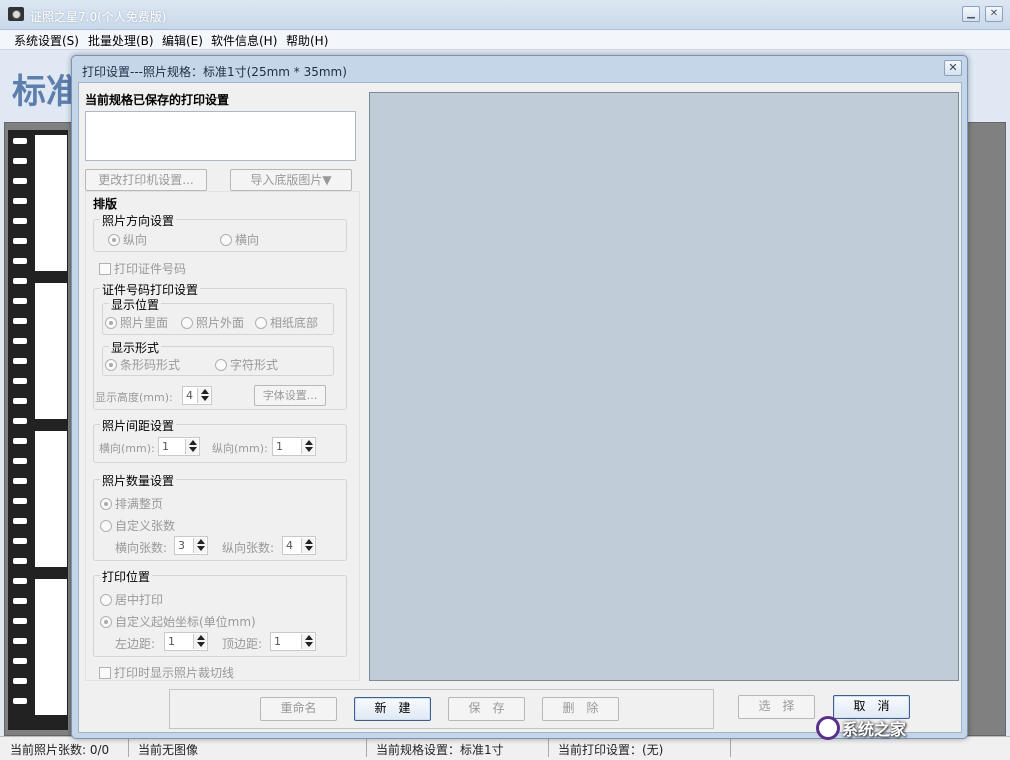 The width and height of the screenshot is (1010, 760). Describe the element at coordinates (138, 220) in the screenshot. I see `orientation-label: 照片方向设置` at that location.